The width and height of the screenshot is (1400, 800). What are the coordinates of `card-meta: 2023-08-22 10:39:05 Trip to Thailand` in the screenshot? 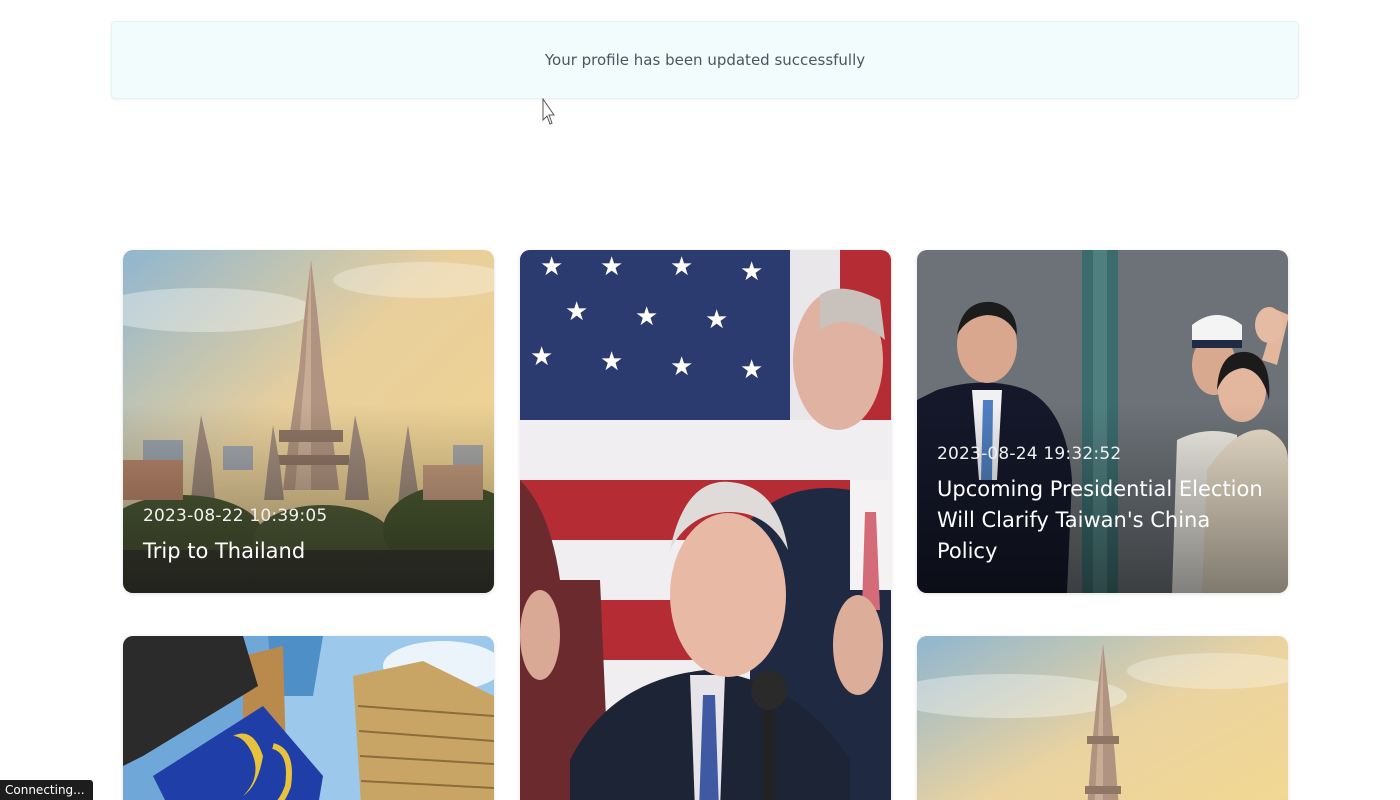 It's located at (308, 536).